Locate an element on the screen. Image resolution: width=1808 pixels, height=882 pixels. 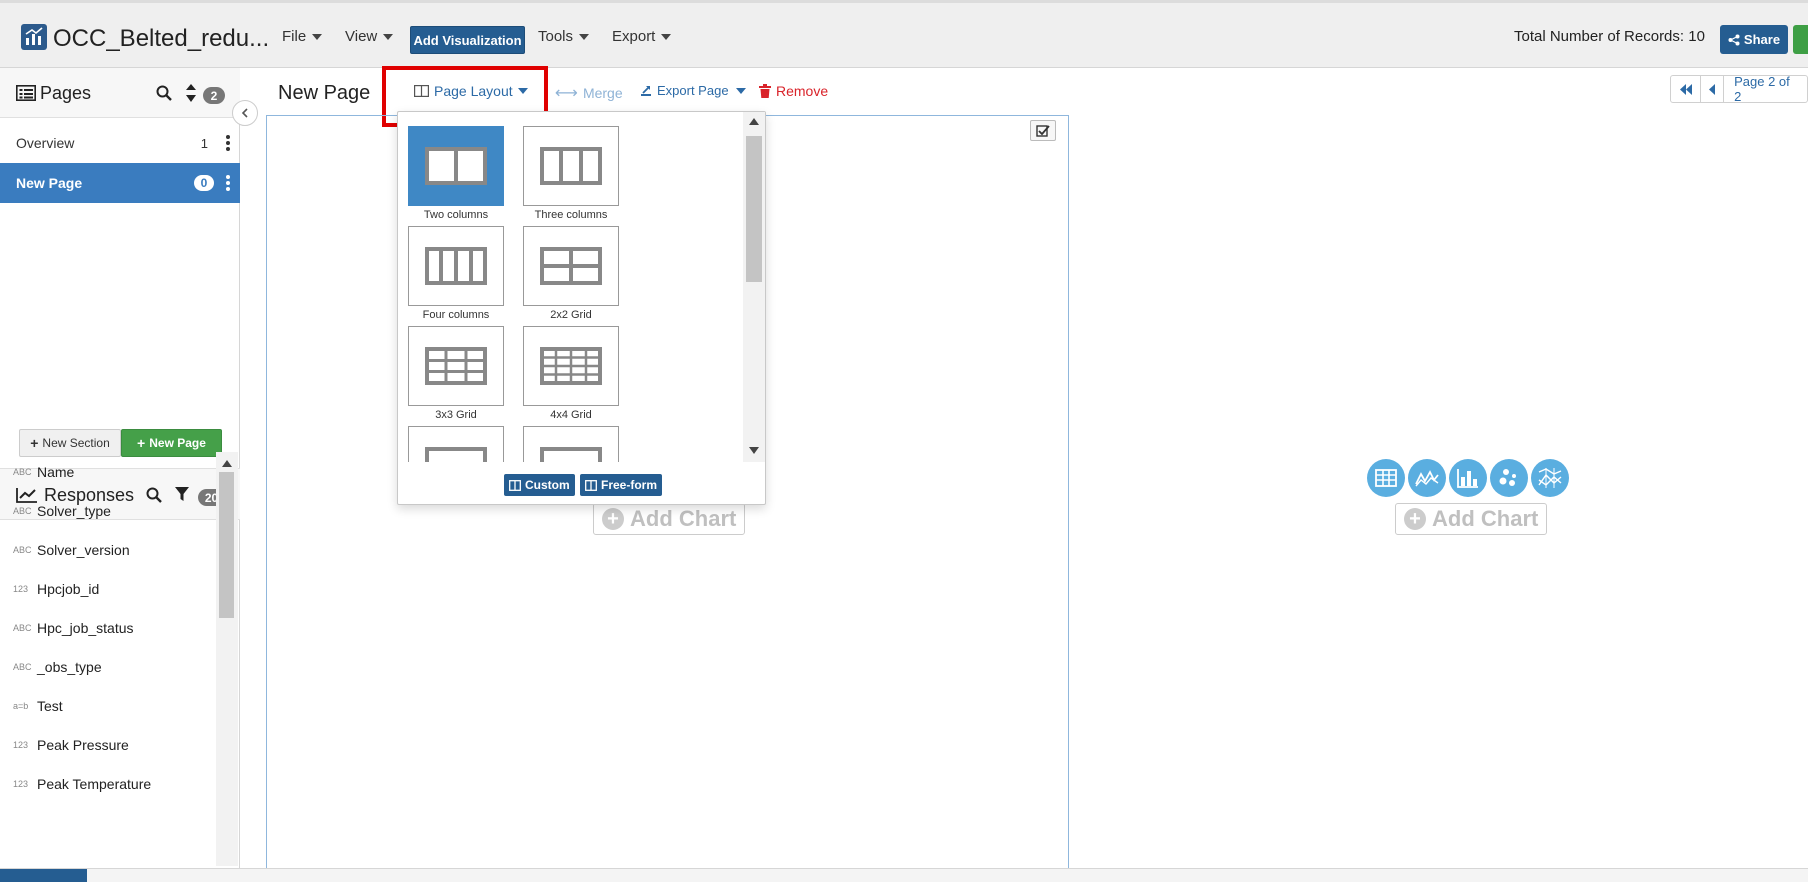
merge-button: ⟷ Merge is located at coordinates (589, 93).